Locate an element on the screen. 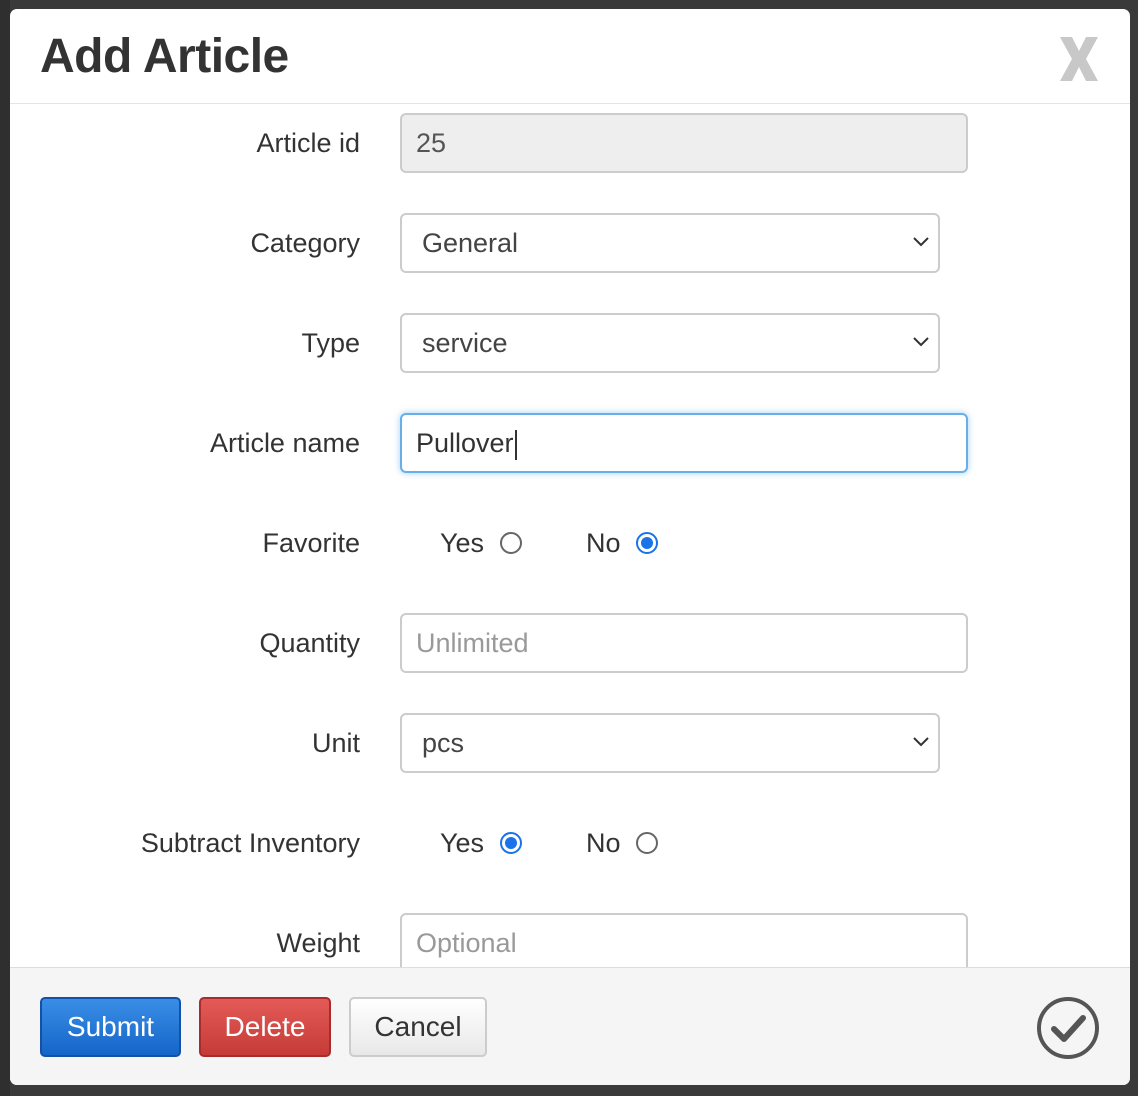 Image resolution: width=1138 pixels, height=1096 pixels. category-select: General is located at coordinates (670, 243).